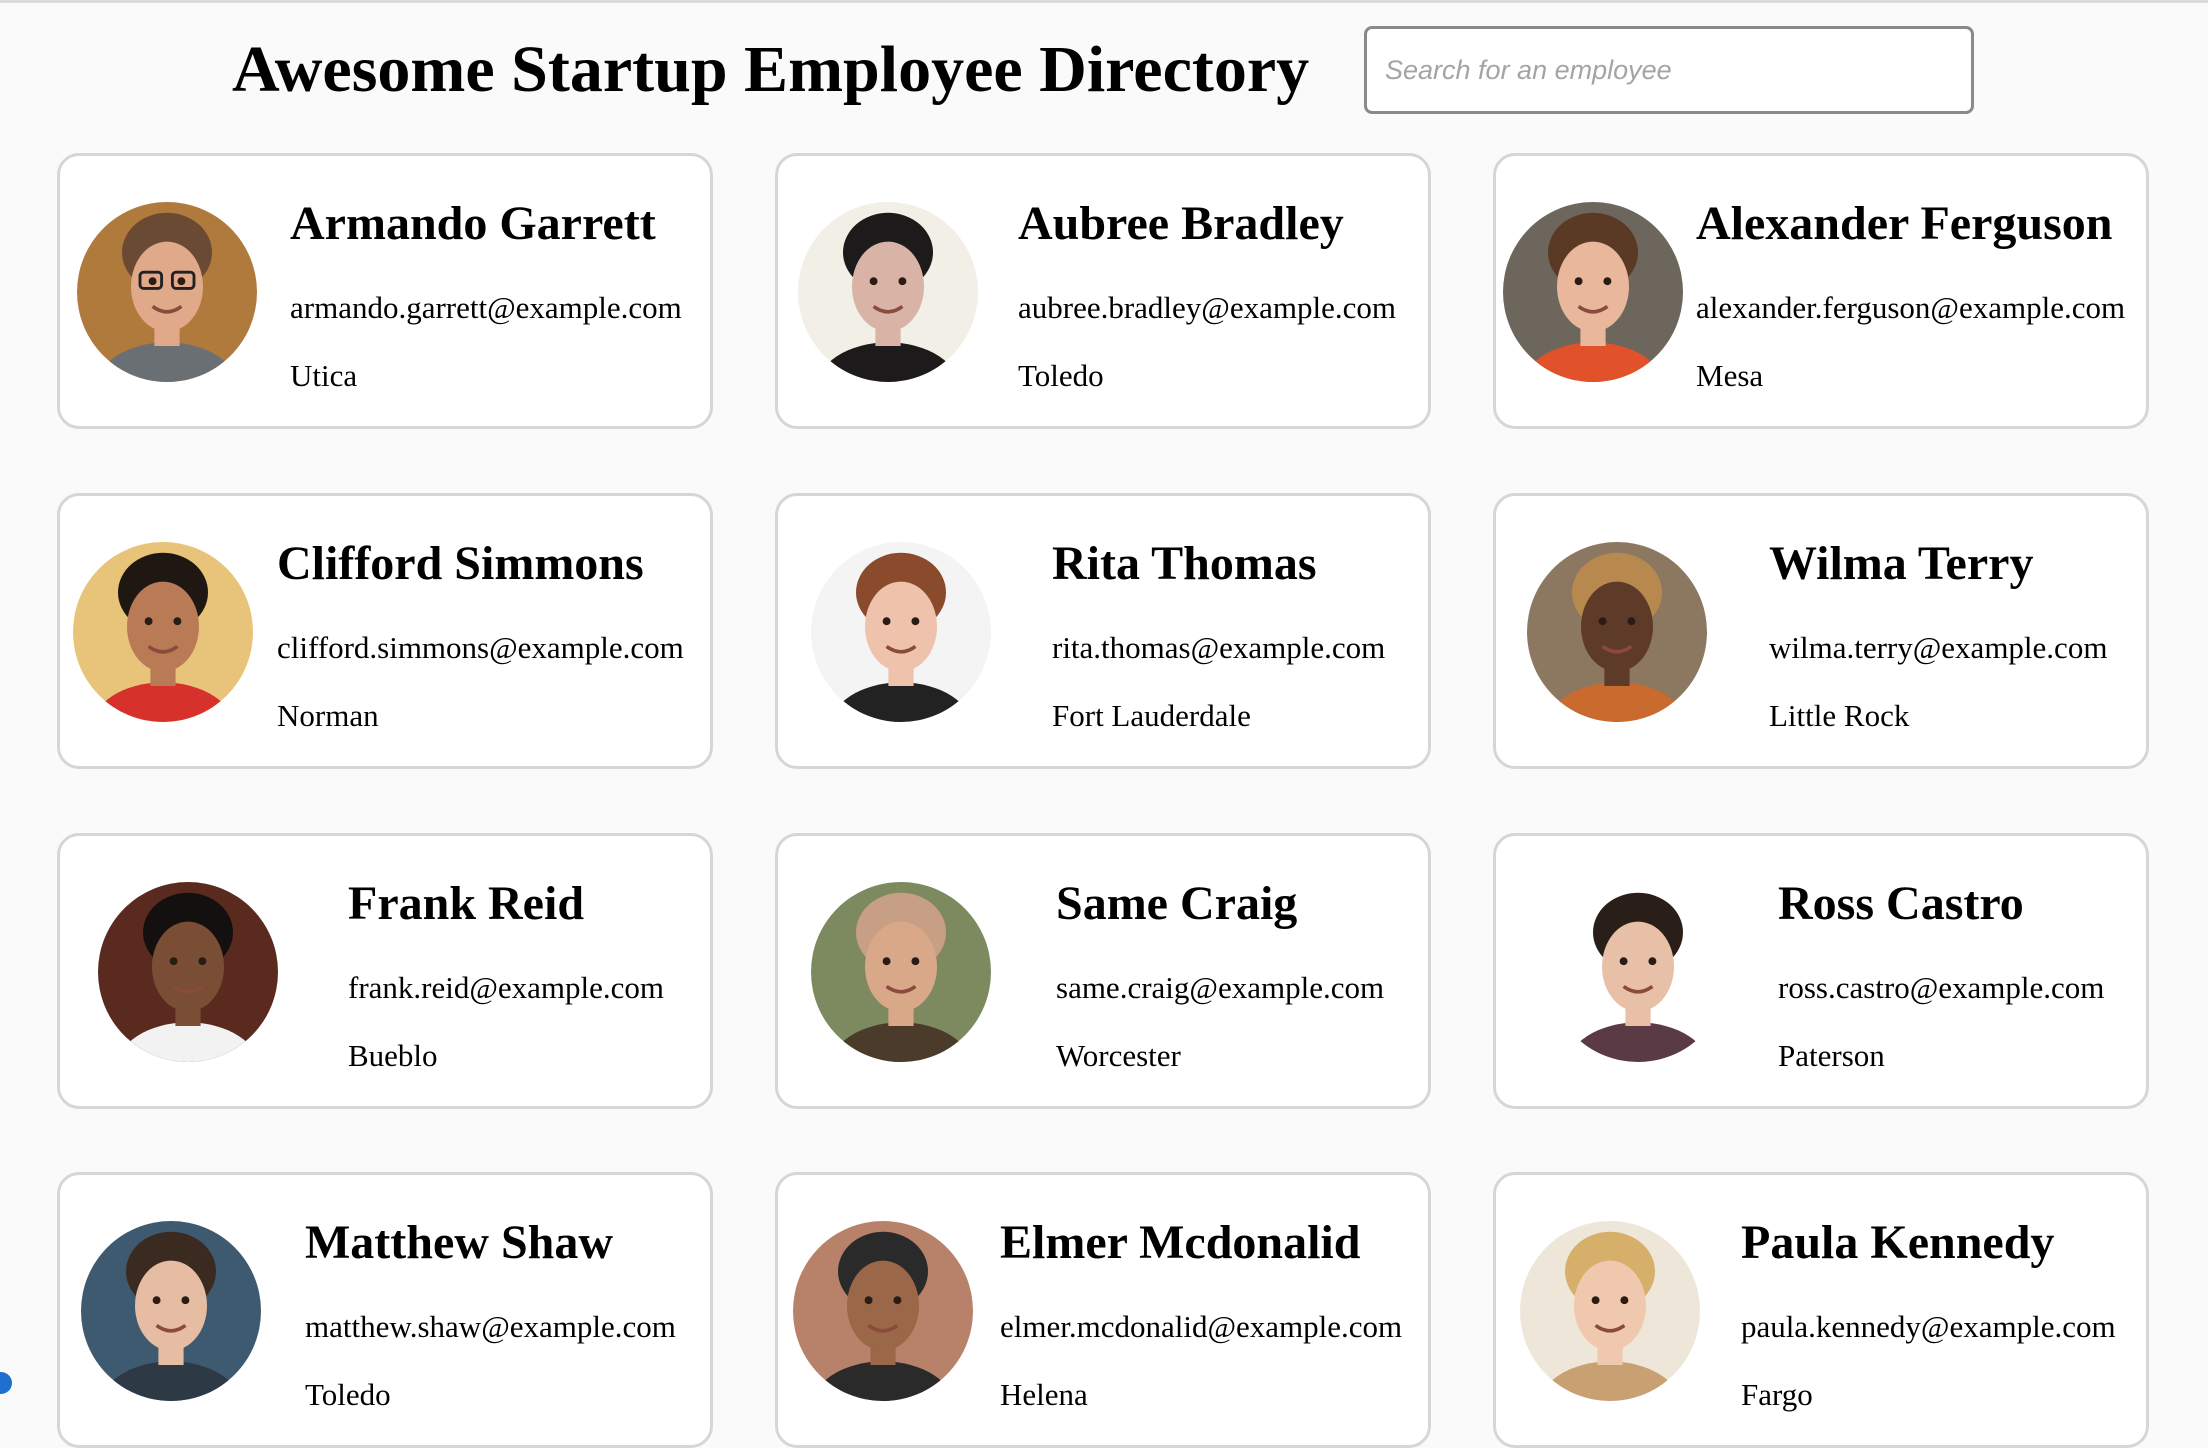 The height and width of the screenshot is (1448, 2208). What do you see at coordinates (393, 1055) in the screenshot?
I see `employee-city: Bueblo` at bounding box center [393, 1055].